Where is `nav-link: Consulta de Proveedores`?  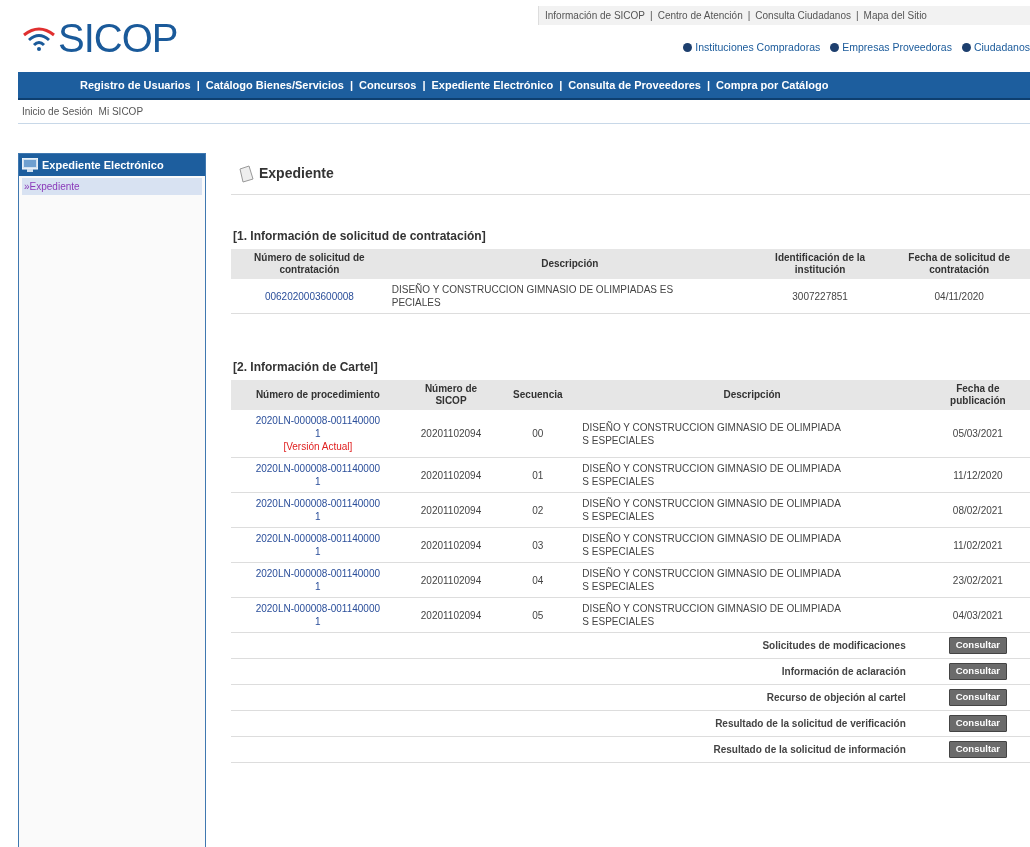 nav-link: Consulta de Proveedores is located at coordinates (634, 85).